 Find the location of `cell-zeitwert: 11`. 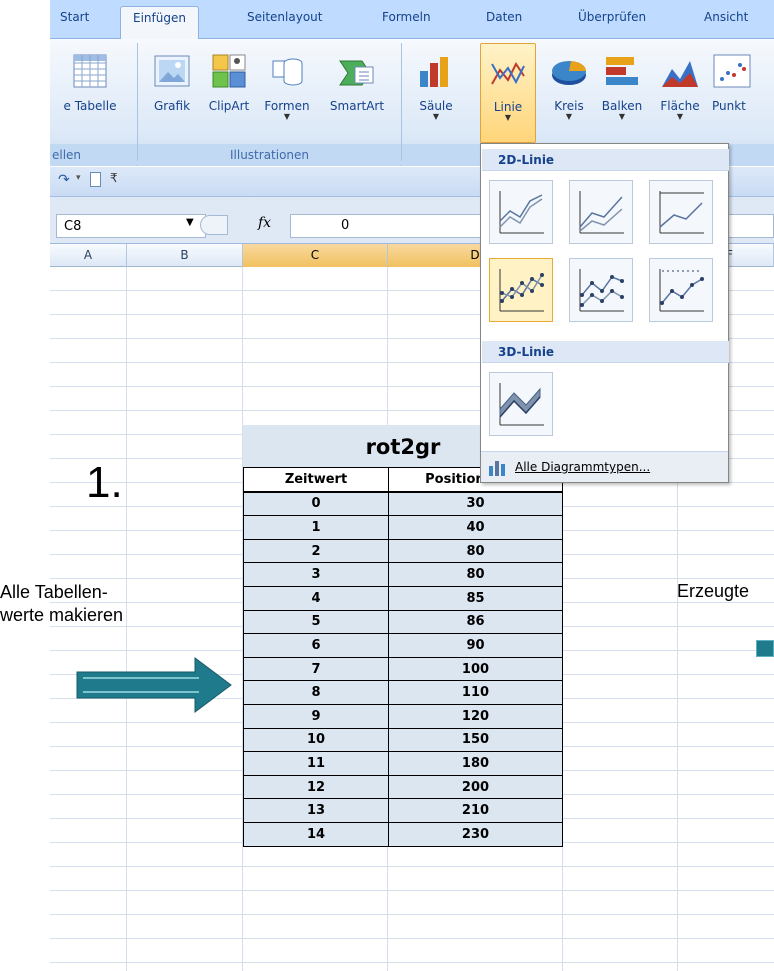

cell-zeitwert: 11 is located at coordinates (316, 763).